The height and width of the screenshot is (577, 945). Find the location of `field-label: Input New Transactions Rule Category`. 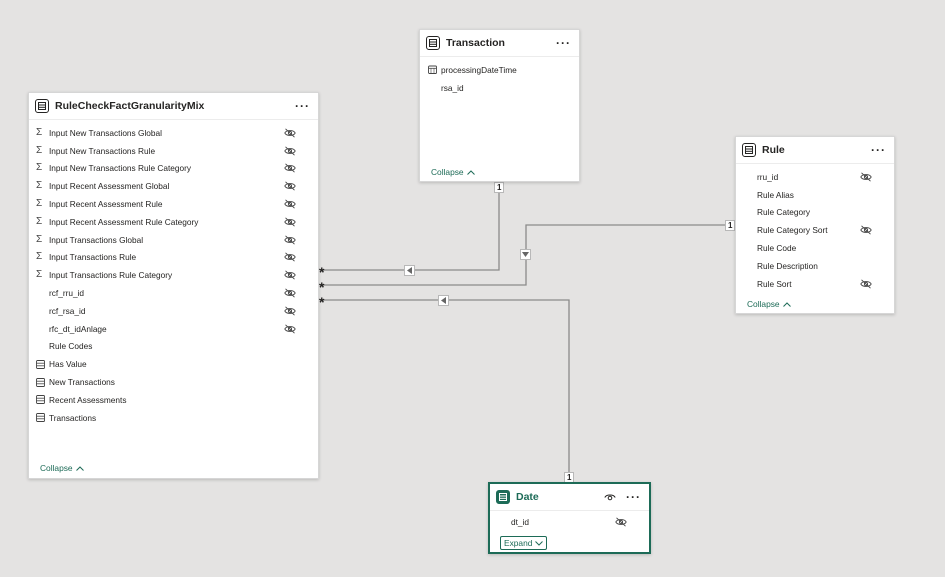

field-label: Input New Transactions Rule Category is located at coordinates (120, 168).